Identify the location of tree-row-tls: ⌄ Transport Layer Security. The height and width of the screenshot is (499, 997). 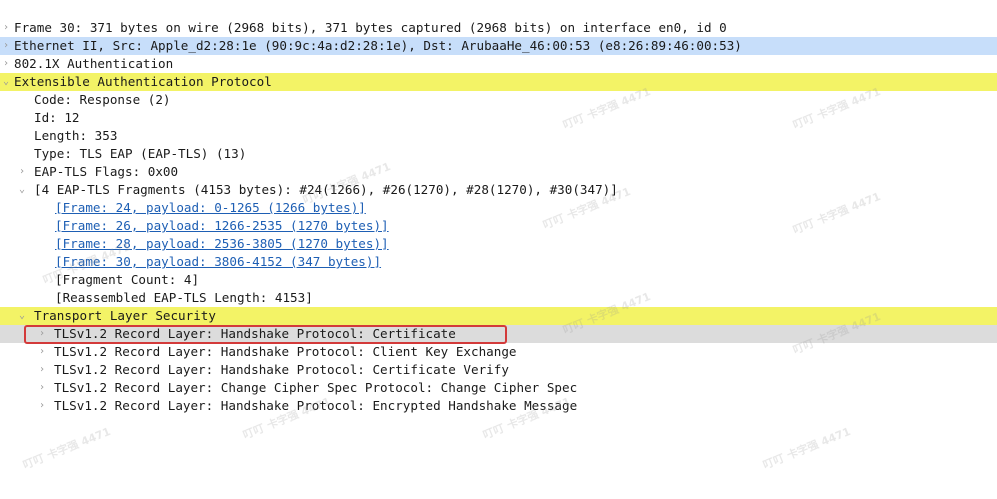
(498, 316).